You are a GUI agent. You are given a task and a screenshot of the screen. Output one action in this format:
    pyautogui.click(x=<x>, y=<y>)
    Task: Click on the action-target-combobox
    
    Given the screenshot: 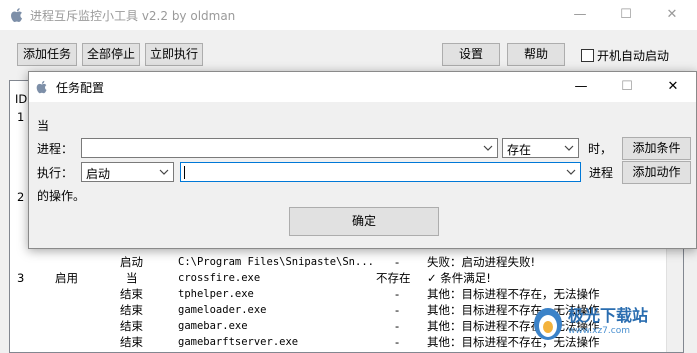 What is the action you would take?
    pyautogui.click(x=380, y=172)
    